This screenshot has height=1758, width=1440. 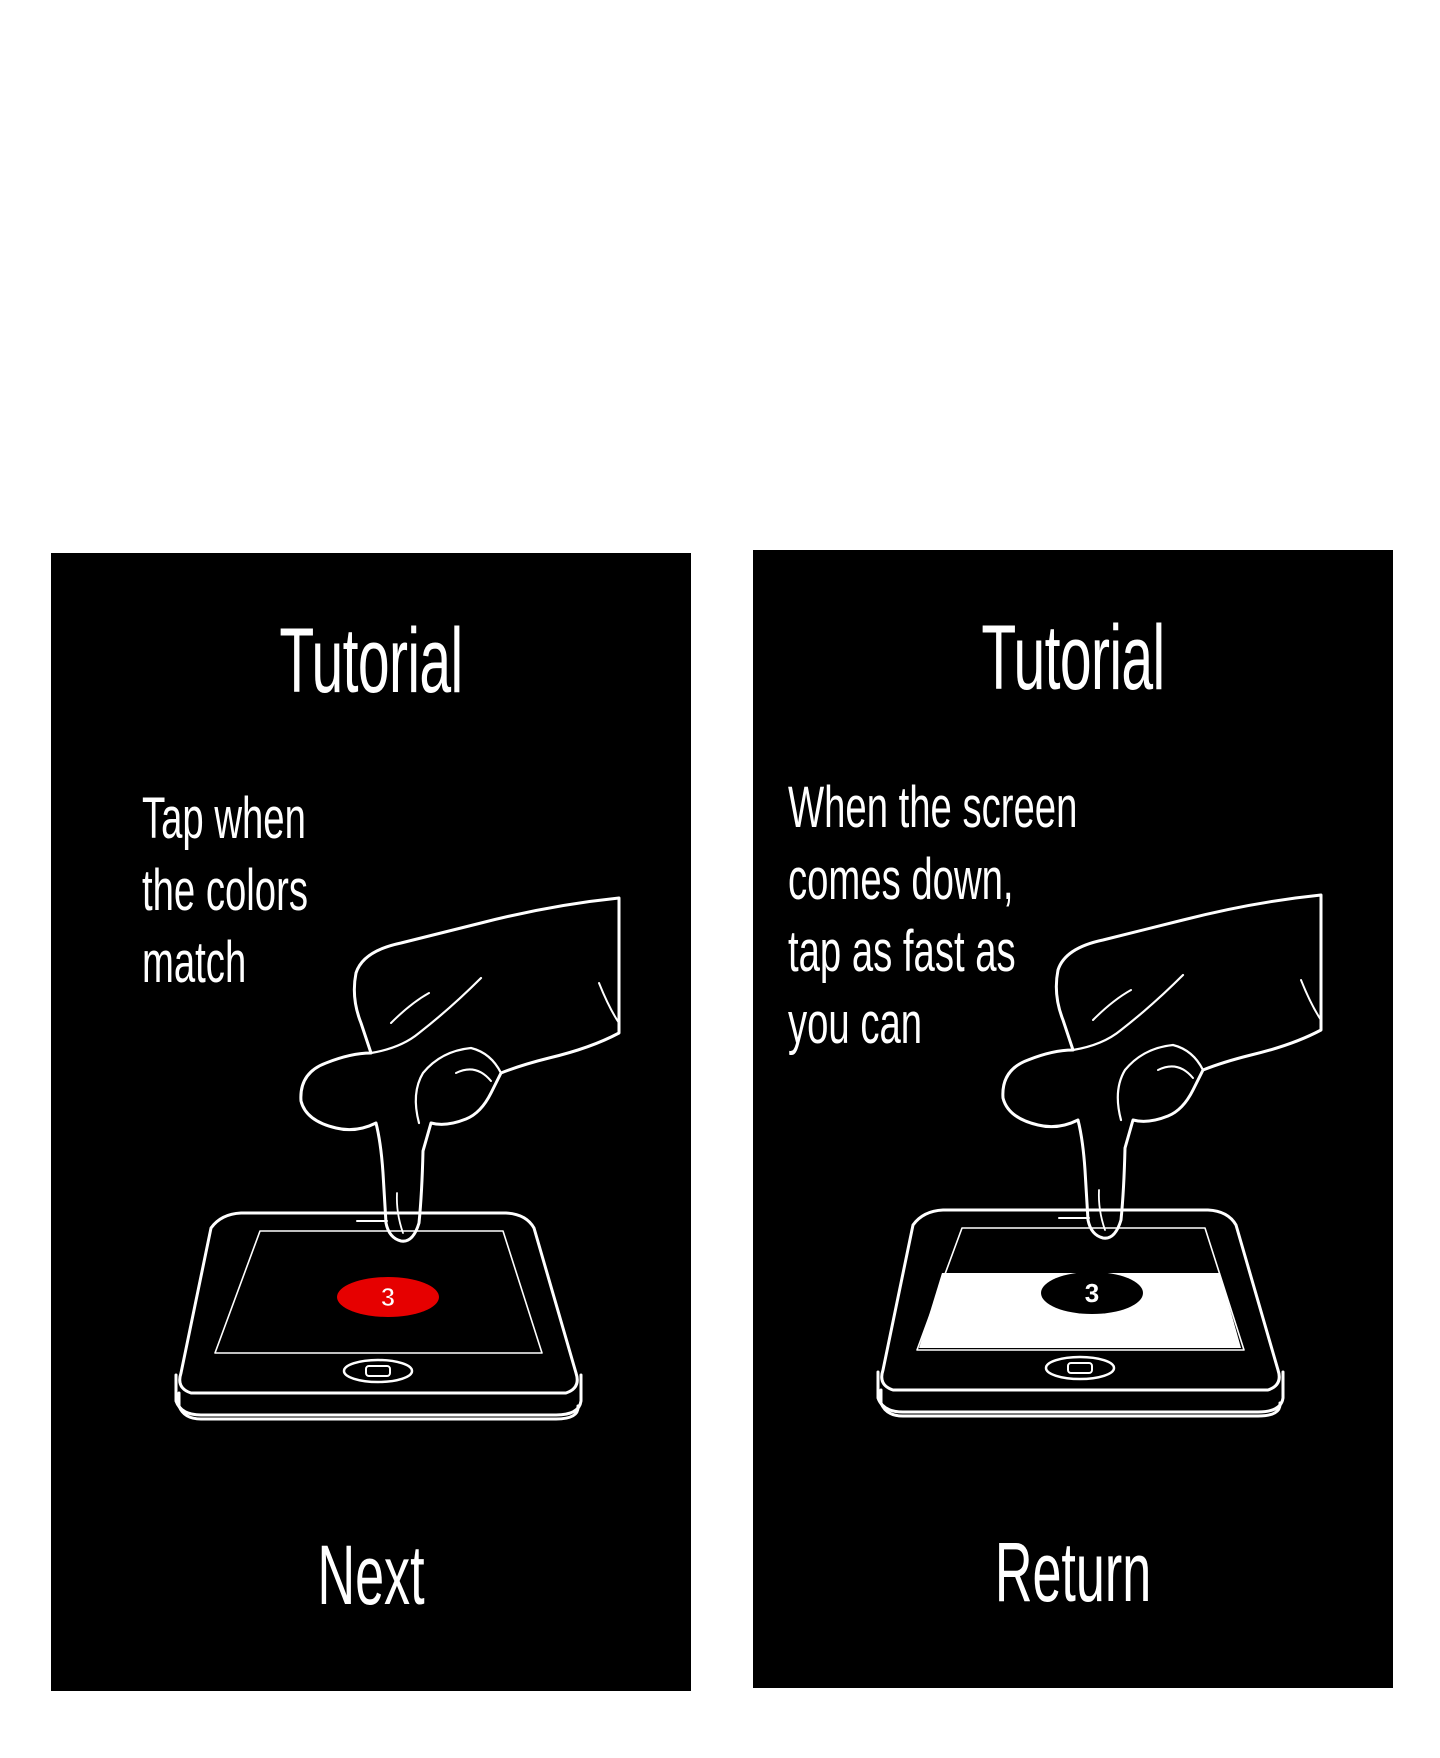 What do you see at coordinates (371, 1575) in the screenshot?
I see `next-button: Next` at bounding box center [371, 1575].